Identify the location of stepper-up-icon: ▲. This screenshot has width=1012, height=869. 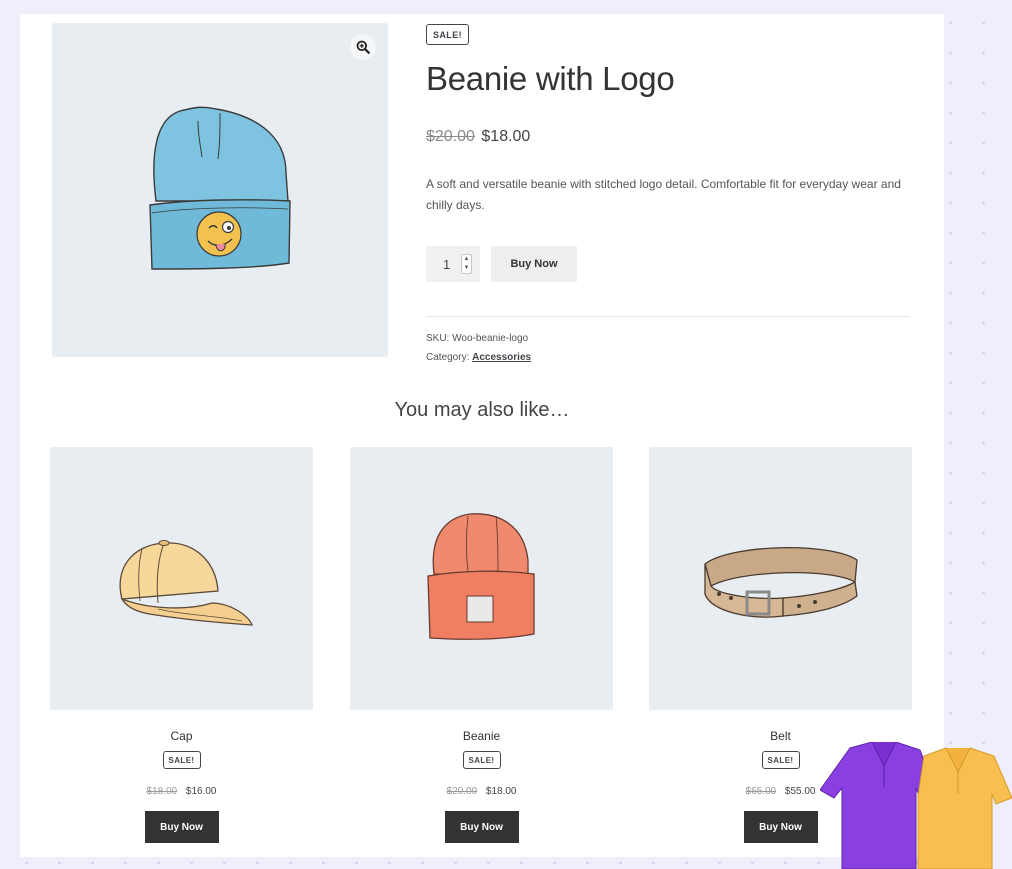
(467, 259).